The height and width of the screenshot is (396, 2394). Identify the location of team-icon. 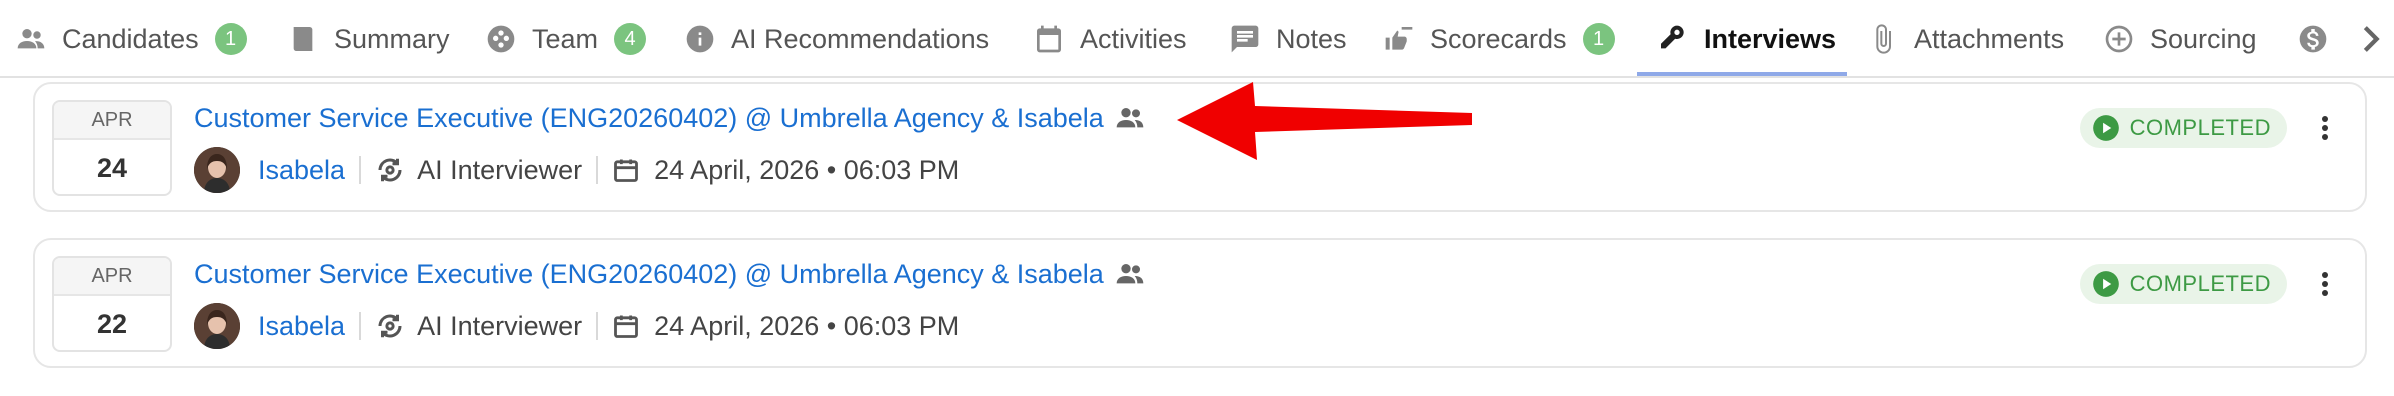
(501, 39).